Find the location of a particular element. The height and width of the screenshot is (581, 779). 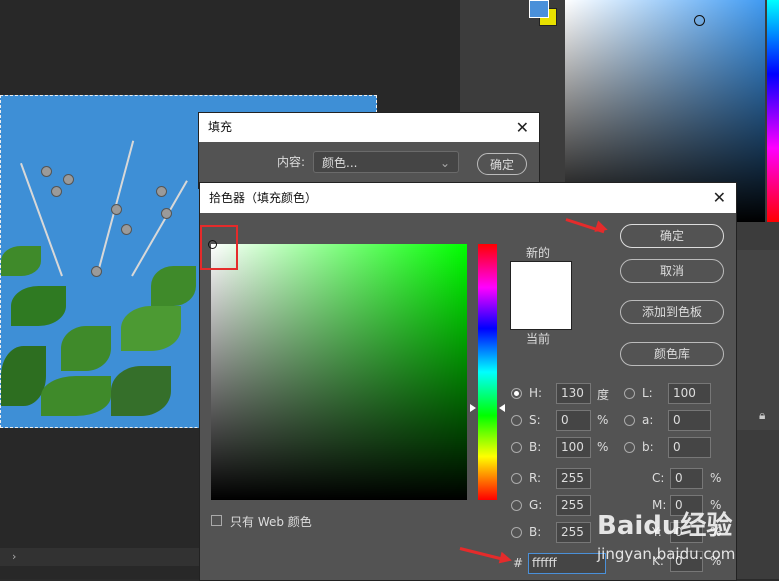

radio-red is located at coordinates (516, 478).